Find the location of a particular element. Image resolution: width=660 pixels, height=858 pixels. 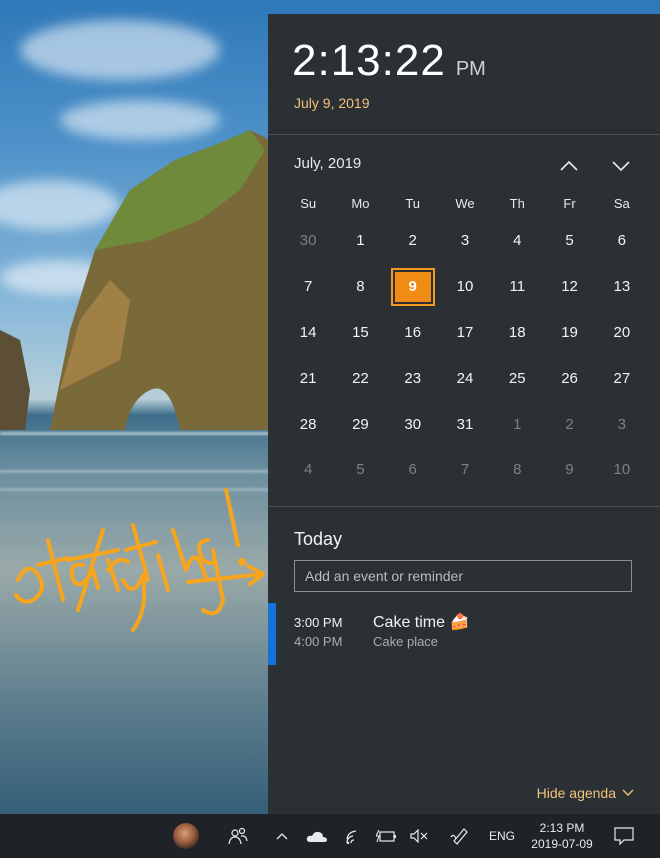

calendar-week: 7 8 9 10 11 12 13 is located at coordinates (465, 287).